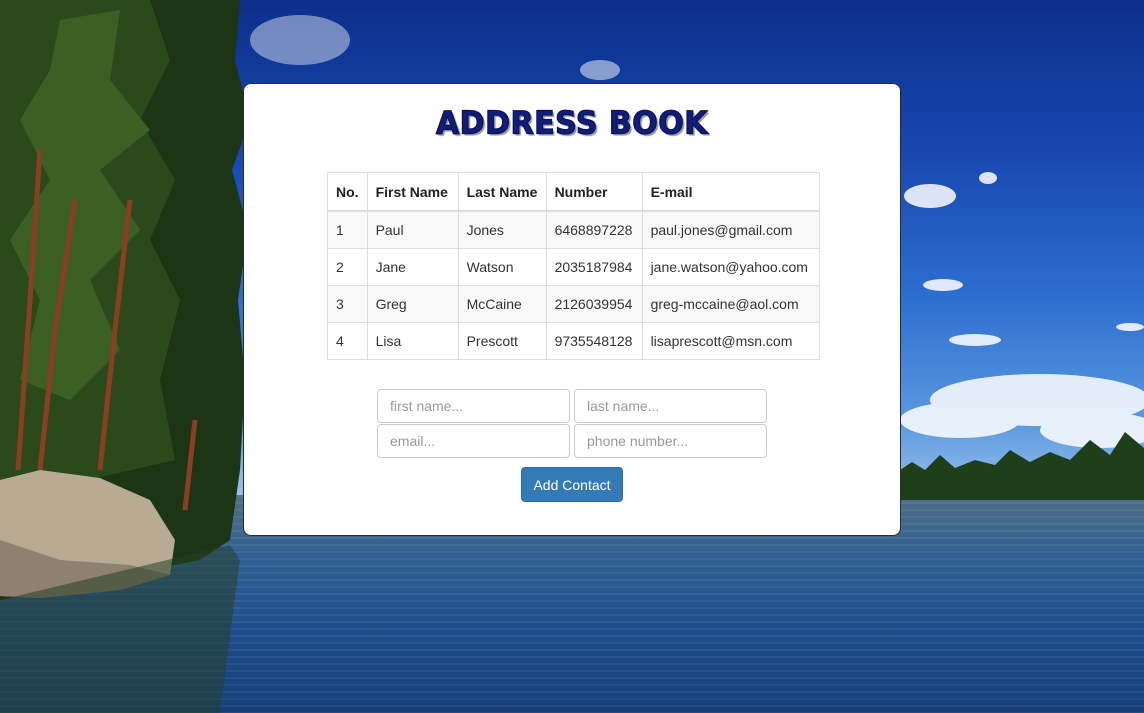 This screenshot has height=713, width=1144. Describe the element at coordinates (412, 192) in the screenshot. I see `column-header-first-name: First Name` at that location.